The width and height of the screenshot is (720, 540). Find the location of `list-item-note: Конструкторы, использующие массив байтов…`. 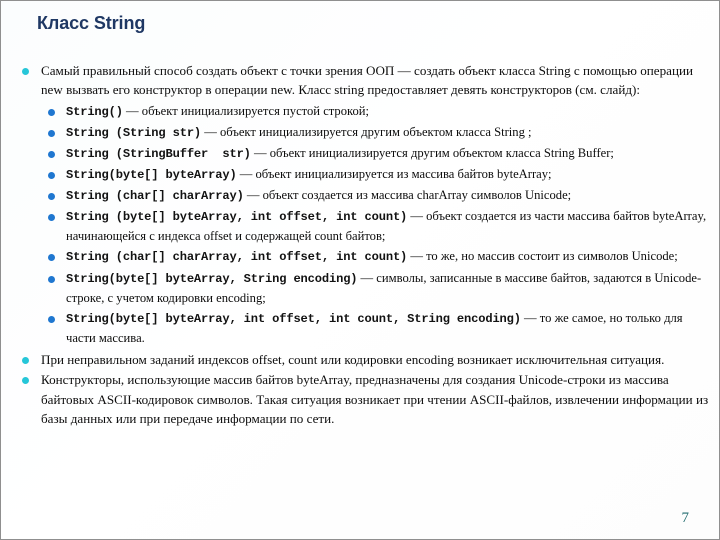

list-item-note: Конструкторы, использующие массив байтов… is located at coordinates (364, 399).